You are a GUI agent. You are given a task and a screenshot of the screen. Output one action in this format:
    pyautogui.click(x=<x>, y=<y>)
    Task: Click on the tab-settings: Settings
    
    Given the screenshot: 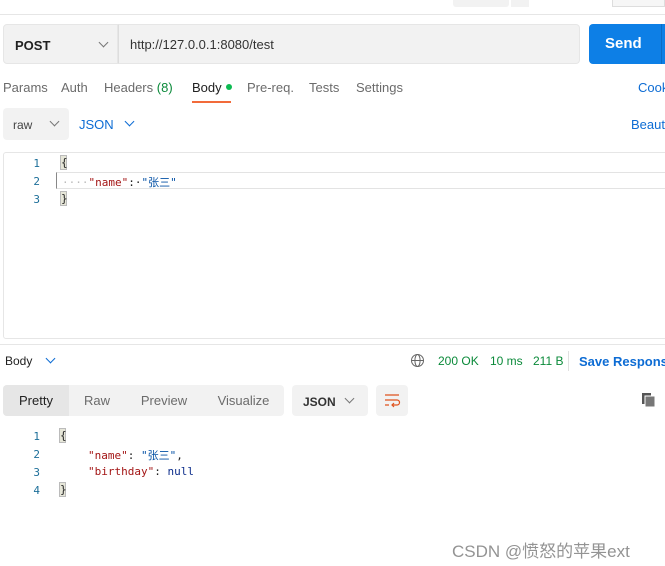 What is the action you would take?
    pyautogui.click(x=379, y=87)
    